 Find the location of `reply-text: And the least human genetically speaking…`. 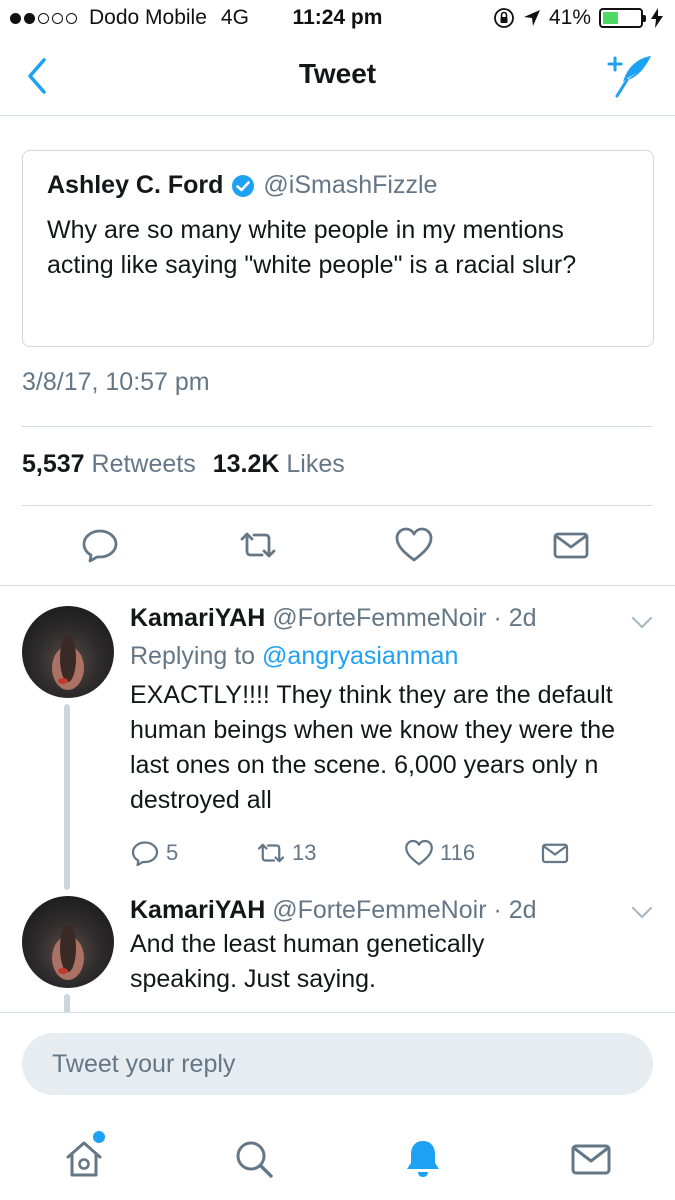

reply-text: And the least human genetically speaking… is located at coordinates (307, 961).